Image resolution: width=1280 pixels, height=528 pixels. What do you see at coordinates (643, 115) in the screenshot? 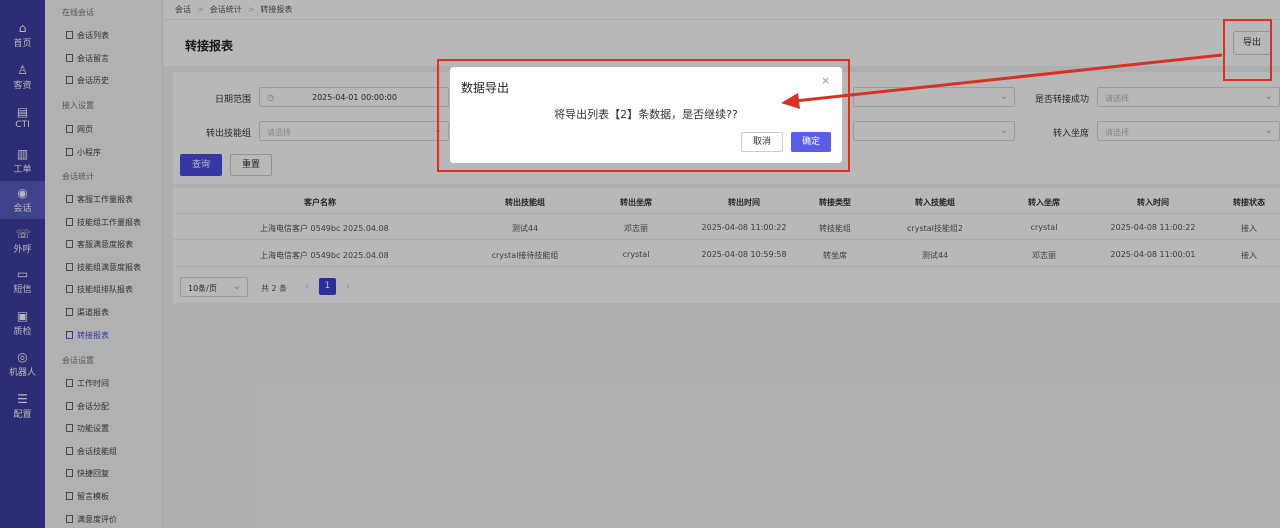
I see `annotation-box-dialog` at bounding box center [643, 115].